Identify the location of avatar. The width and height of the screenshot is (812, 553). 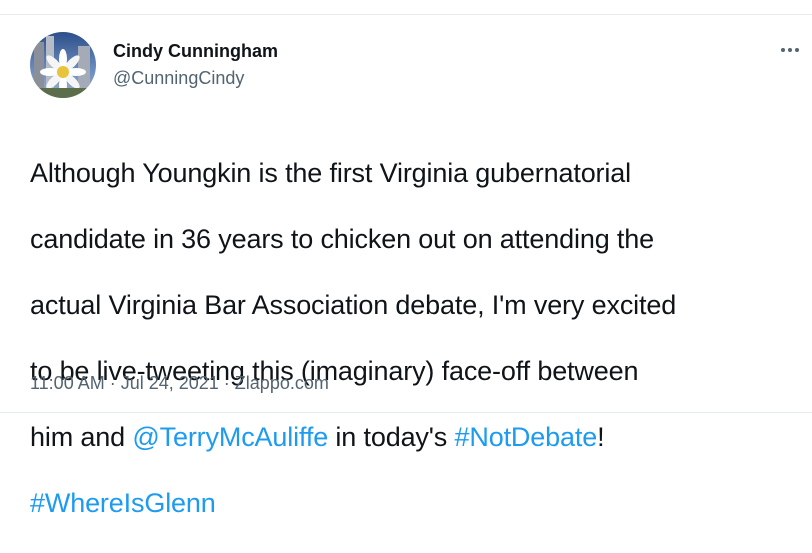
(63, 65).